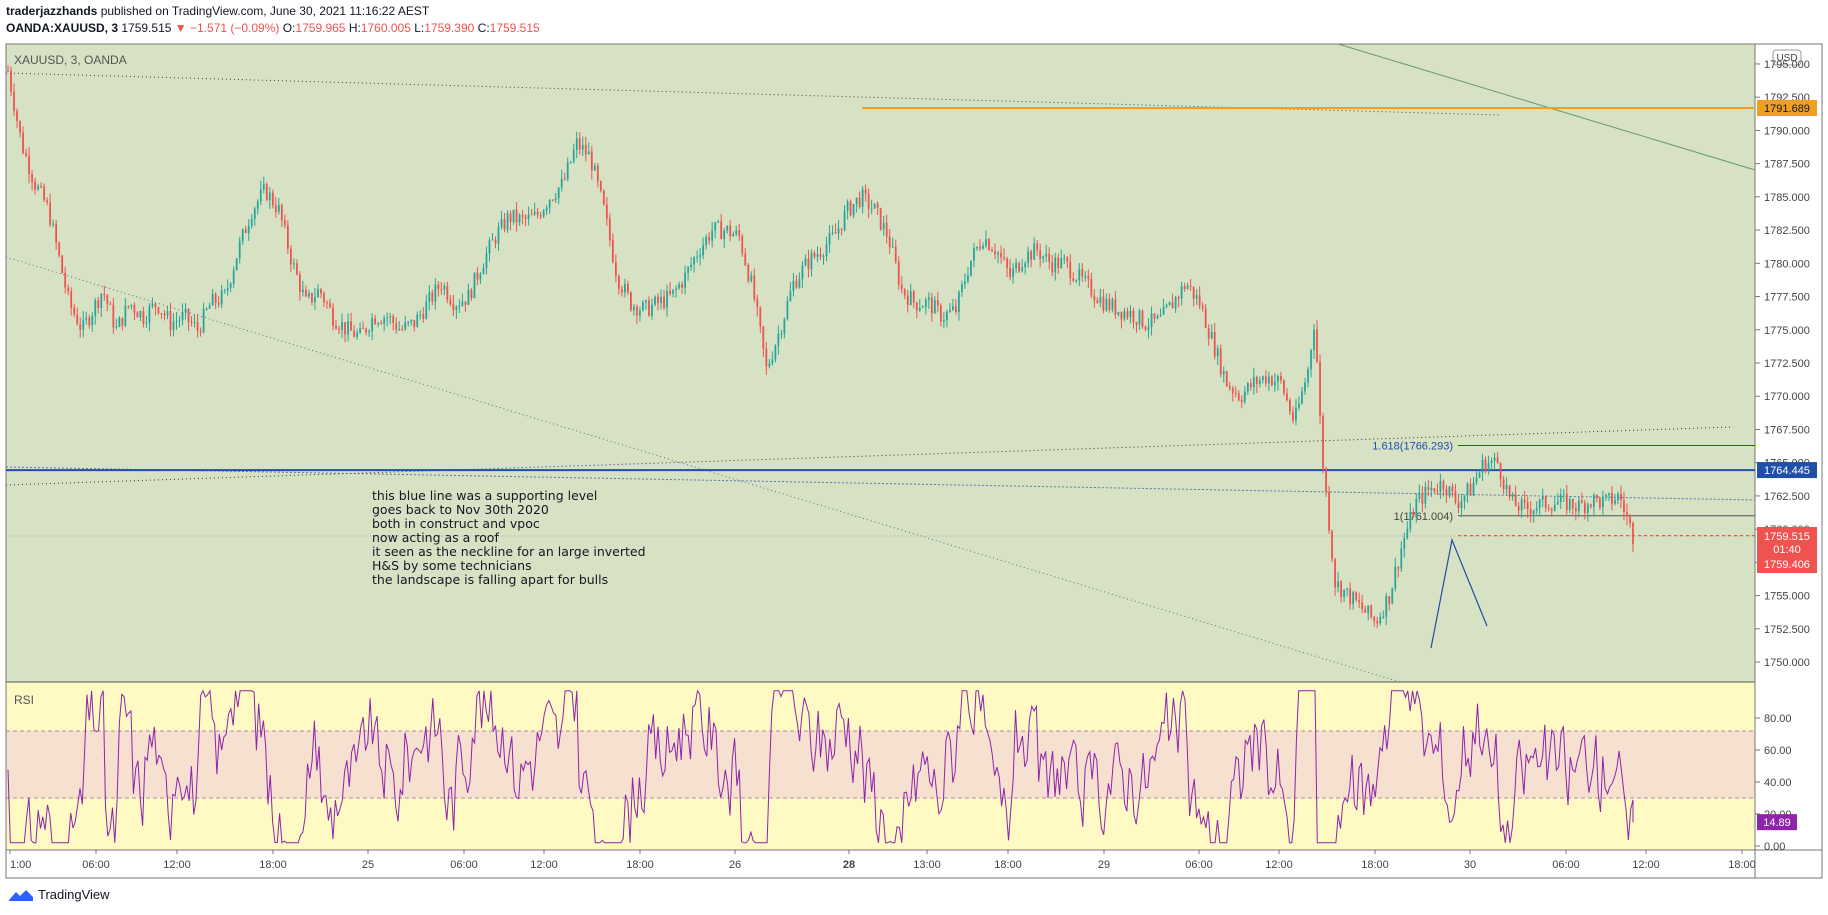 The image size is (1828, 915). What do you see at coordinates (1646, 865) in the screenshot?
I see `time-tick-label: 12:00` at bounding box center [1646, 865].